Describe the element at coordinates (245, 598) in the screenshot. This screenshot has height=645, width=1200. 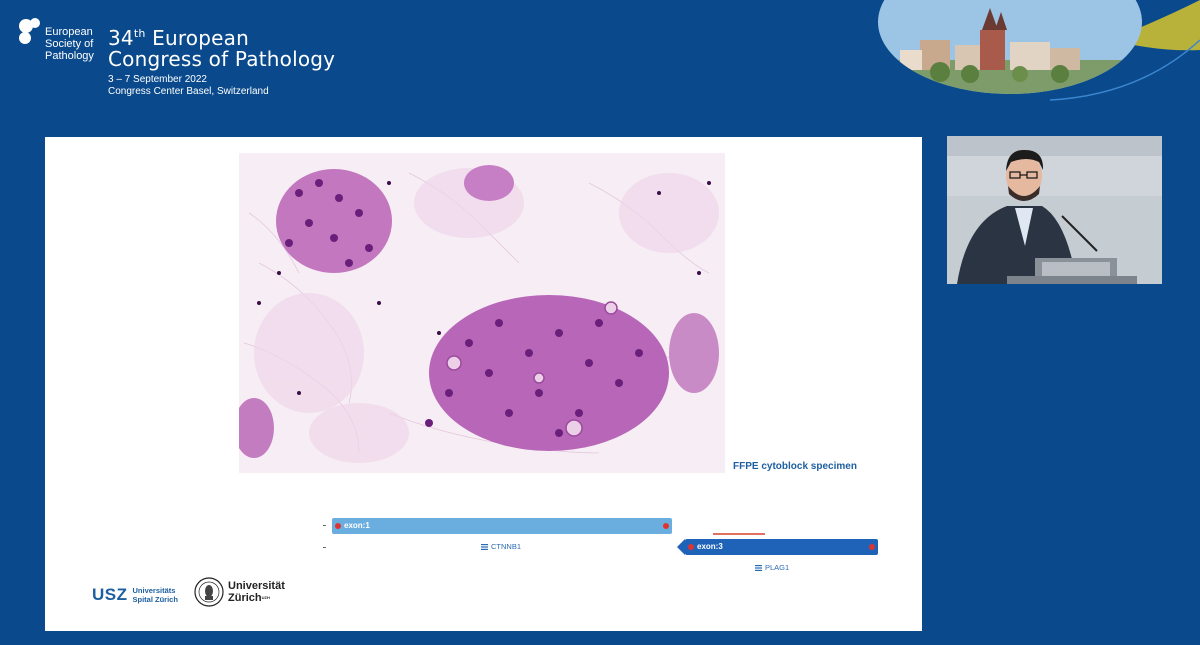
I see `uzh-line-2: Zürich` at that location.